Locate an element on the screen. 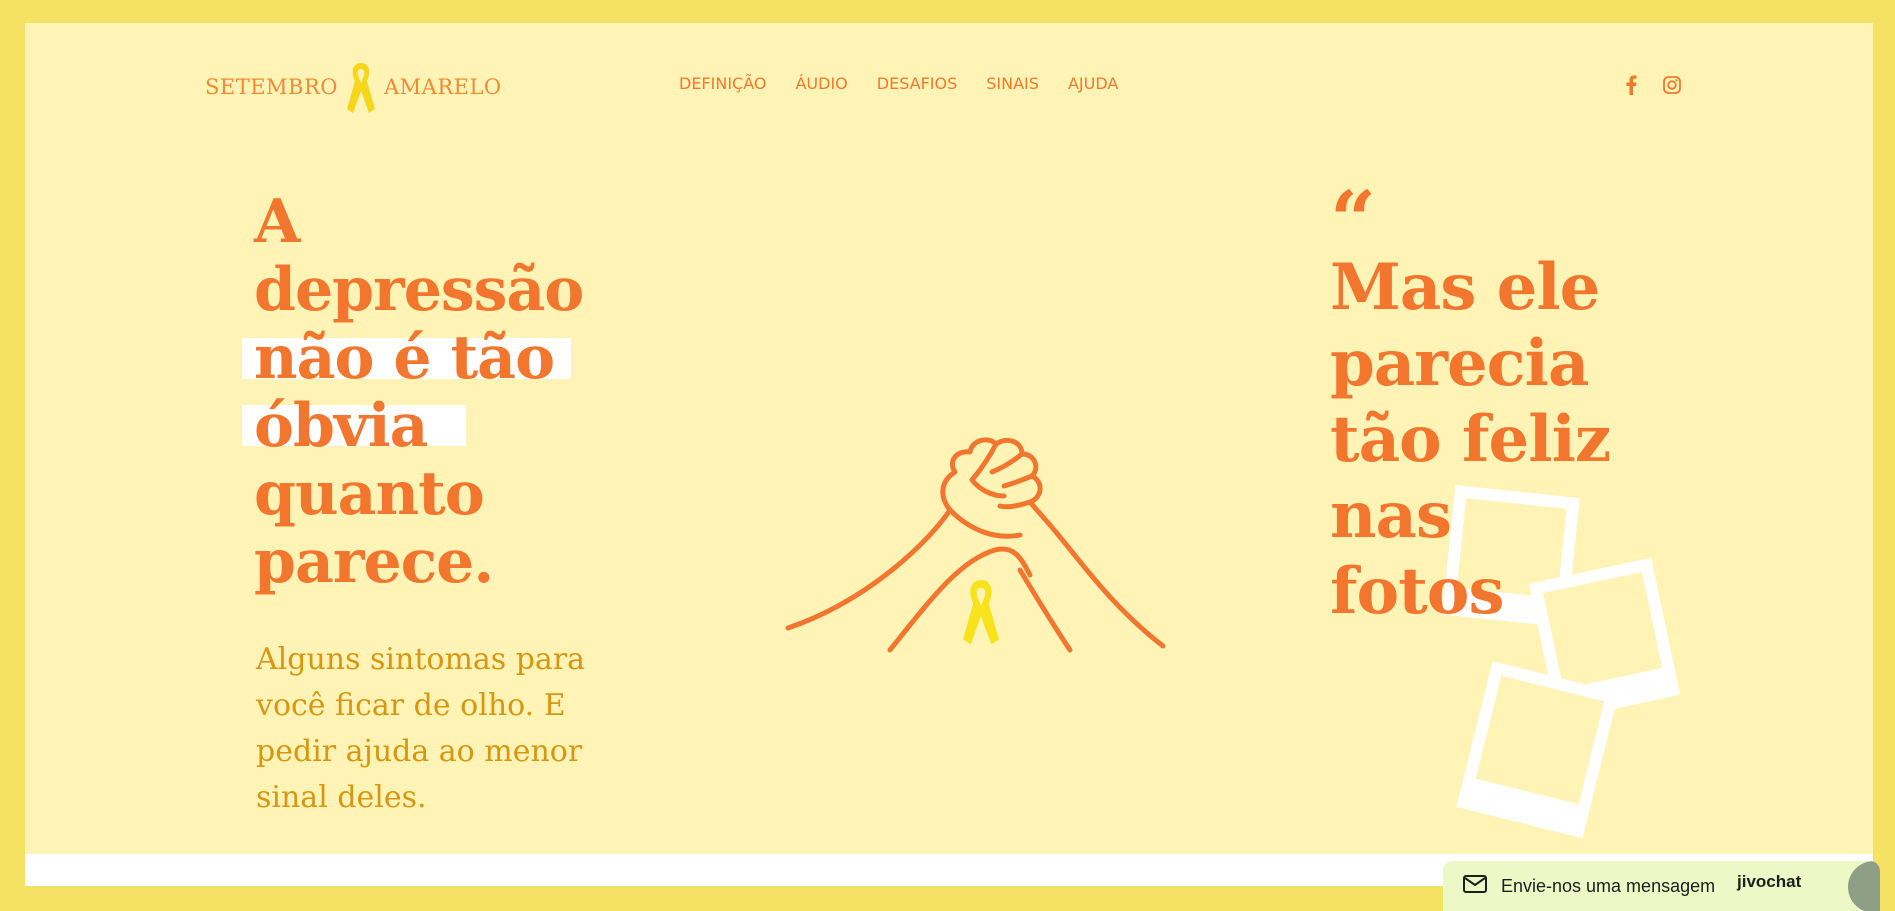  headline-line: quanto is located at coordinates (369, 494).